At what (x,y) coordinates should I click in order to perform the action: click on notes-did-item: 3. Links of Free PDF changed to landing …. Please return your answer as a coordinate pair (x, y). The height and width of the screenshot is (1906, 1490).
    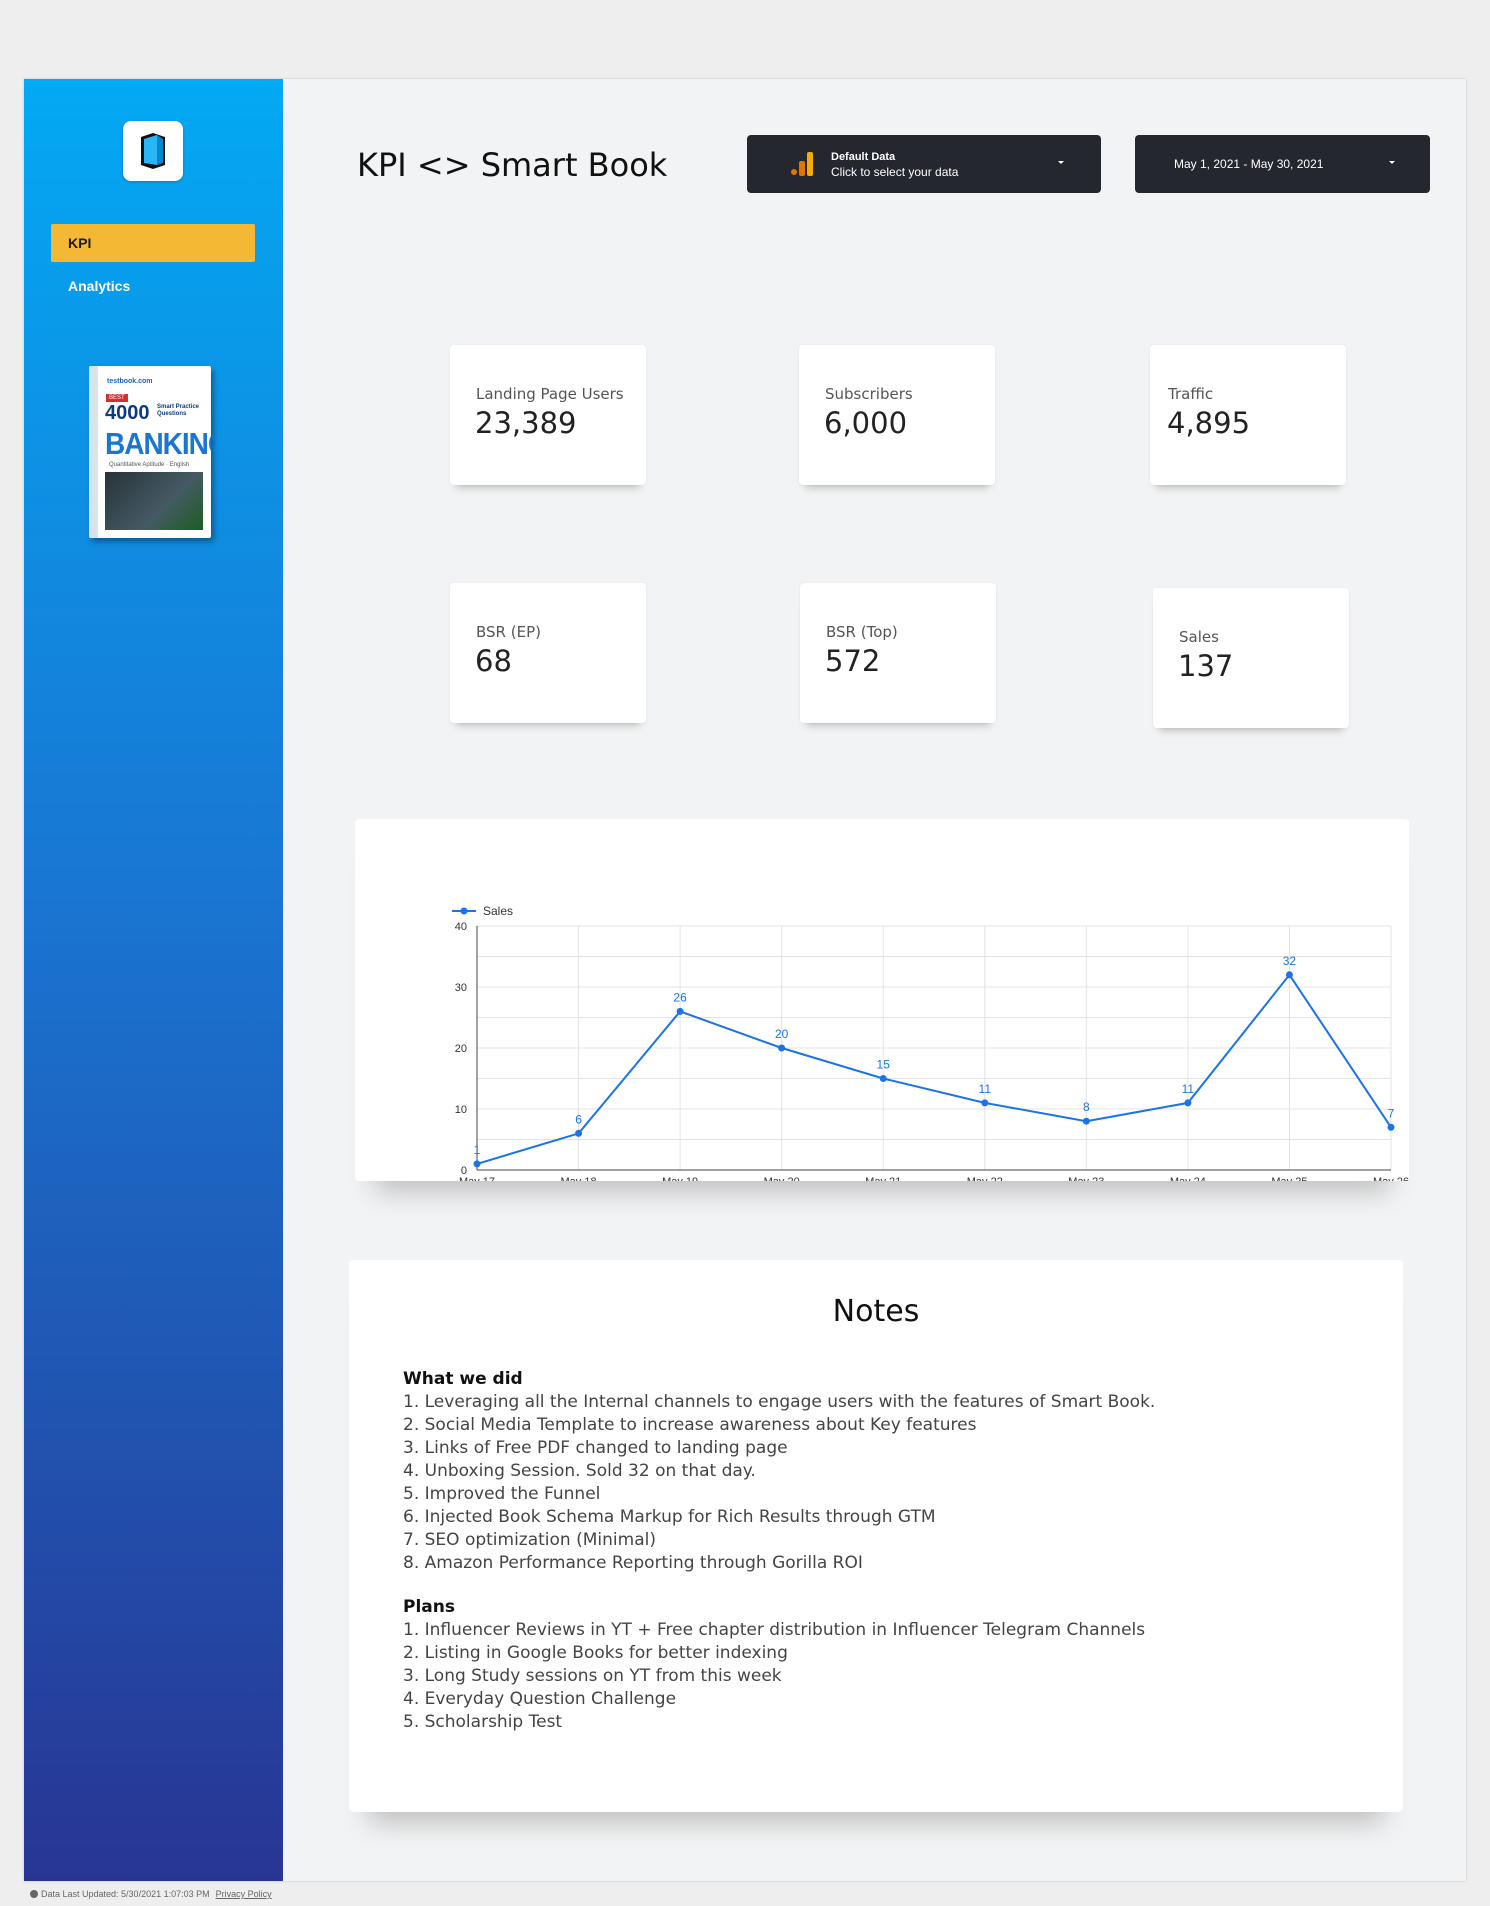
    Looking at the image, I should click on (595, 1448).